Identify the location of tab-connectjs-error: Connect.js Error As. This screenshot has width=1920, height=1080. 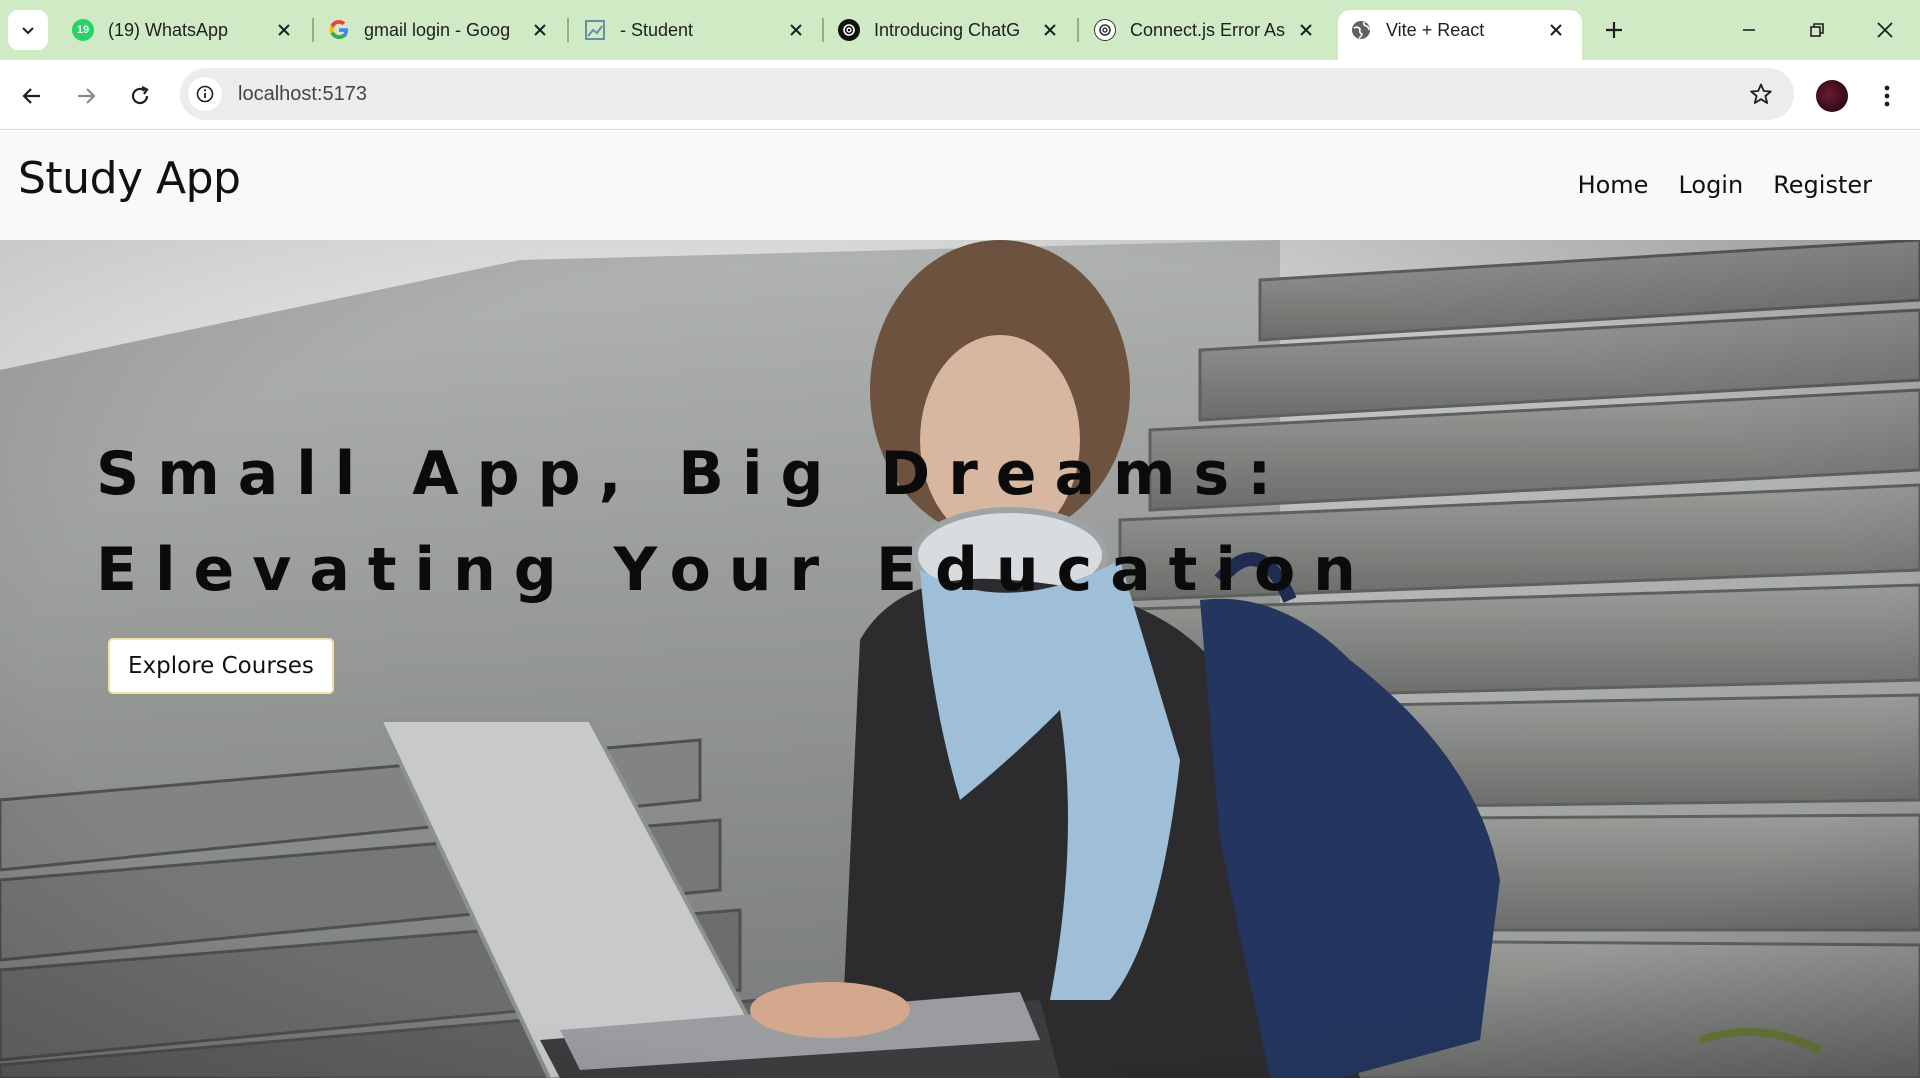
(1207, 30).